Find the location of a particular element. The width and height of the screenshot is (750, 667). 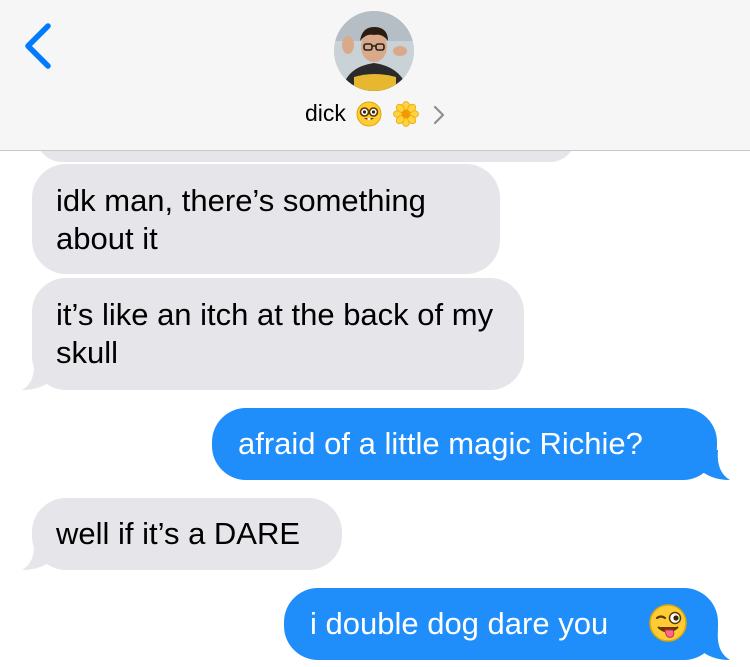

message-text: i double dog dare you is located at coordinates (459, 623).